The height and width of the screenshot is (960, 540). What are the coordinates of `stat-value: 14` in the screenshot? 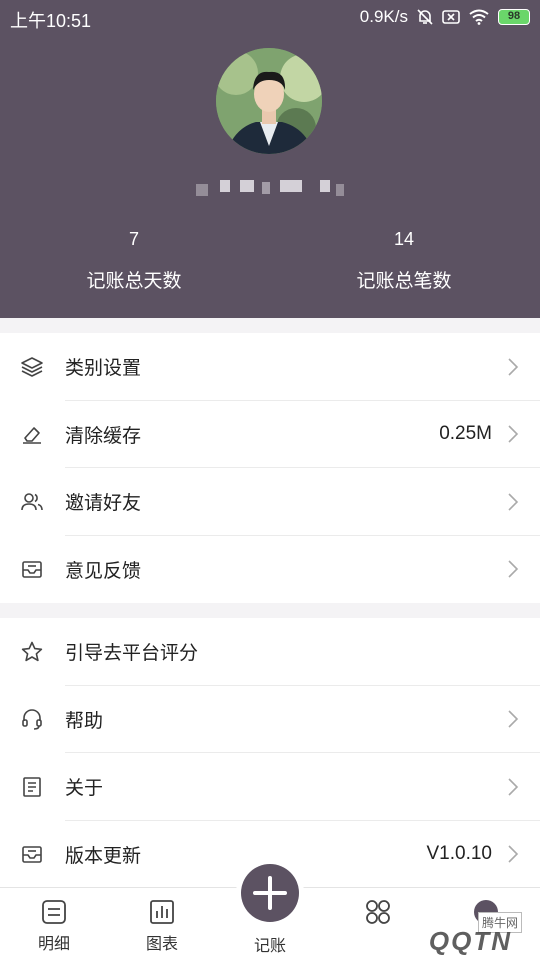 It's located at (404, 239).